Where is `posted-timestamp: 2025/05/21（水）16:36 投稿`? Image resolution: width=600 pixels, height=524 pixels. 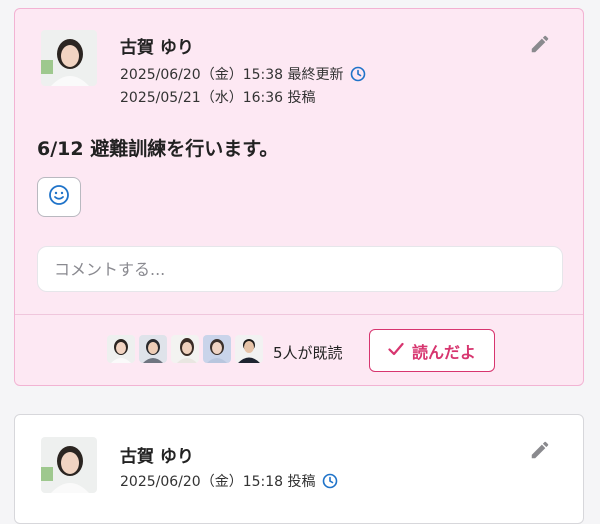
posted-timestamp: 2025/05/21（水）16:36 投稿 is located at coordinates (218, 98).